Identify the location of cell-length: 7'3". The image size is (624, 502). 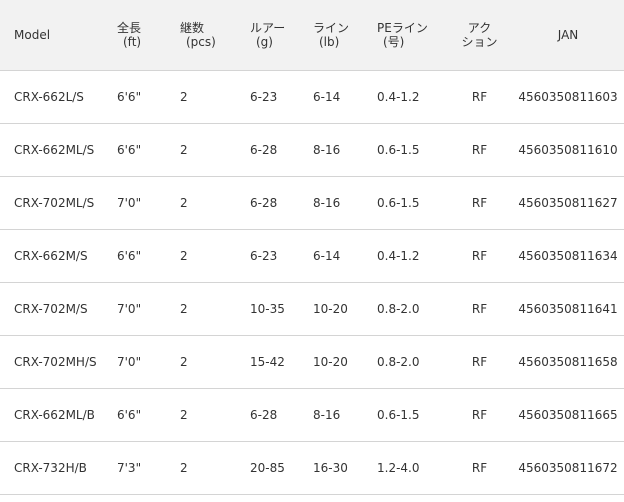
(129, 467).